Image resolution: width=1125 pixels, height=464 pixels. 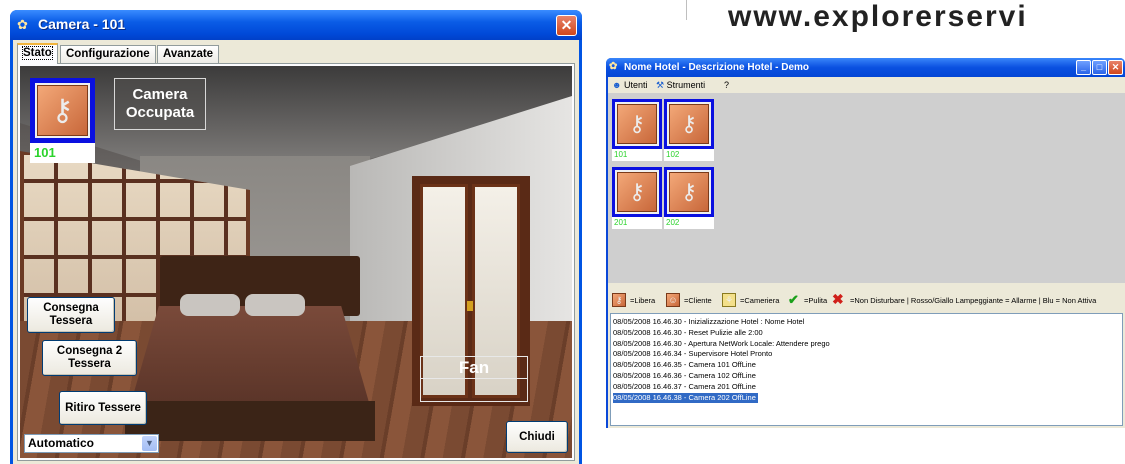 I want to click on room-tile-201: ⚷, so click(x=637, y=192).